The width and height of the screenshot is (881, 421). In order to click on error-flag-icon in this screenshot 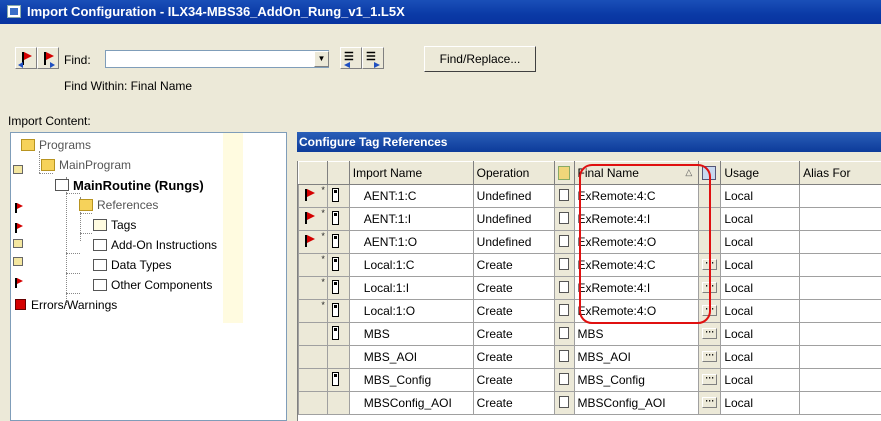, I will do `click(19, 208)`.